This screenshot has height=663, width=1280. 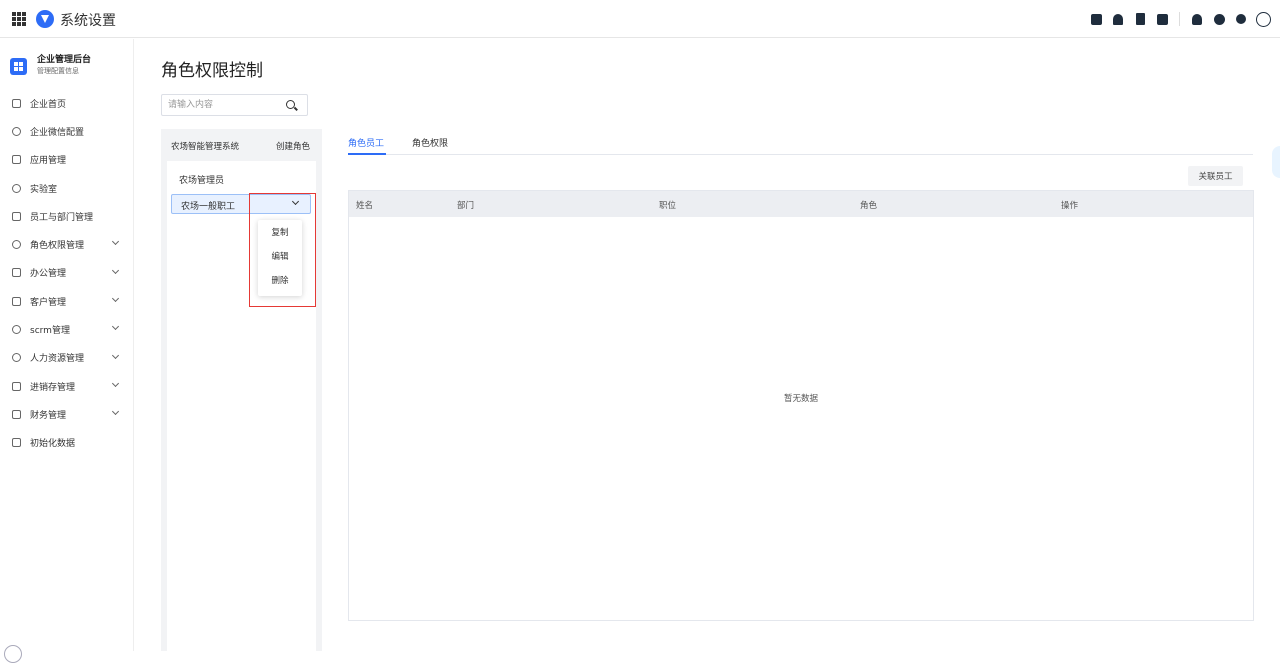 I want to click on sidebar-item-finance: 财务管理, so click(x=67, y=414).